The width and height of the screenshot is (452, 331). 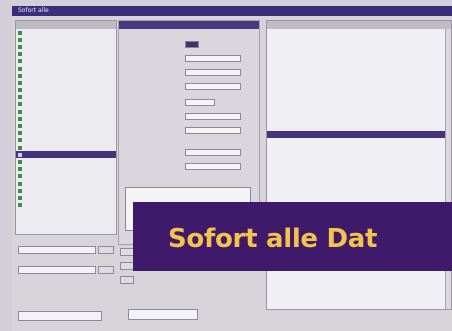 What do you see at coordinates (57, 270) in the screenshot?
I see `sort-field` at bounding box center [57, 270].